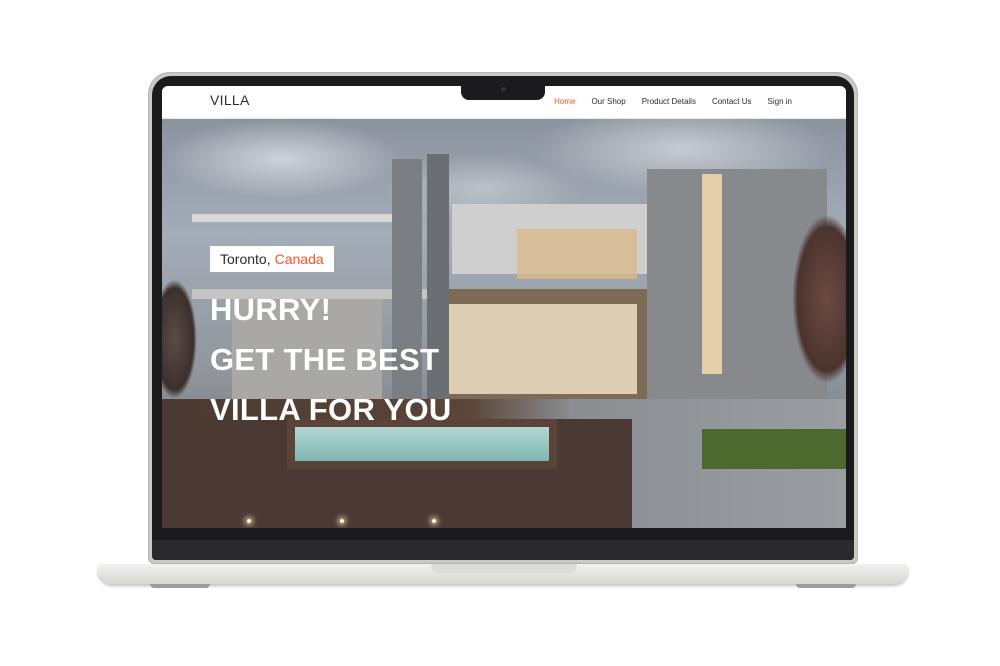  I want to click on laptop-foot-right, so click(826, 586).